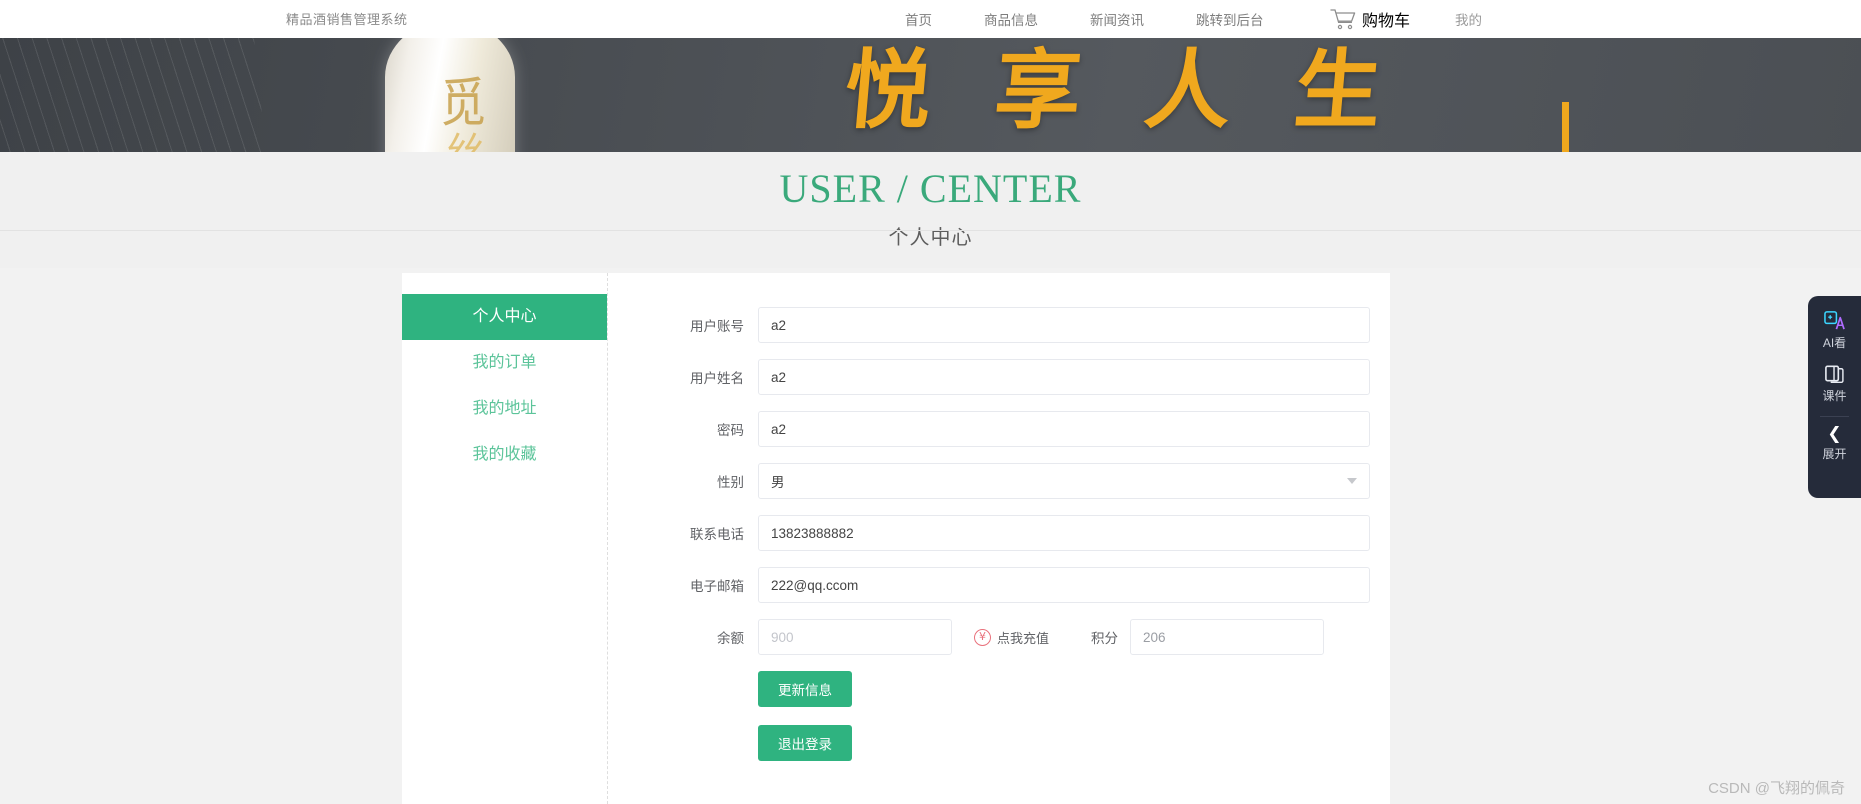 This screenshot has height=804, width=1861. I want to click on label-gender: 性别, so click(730, 482).